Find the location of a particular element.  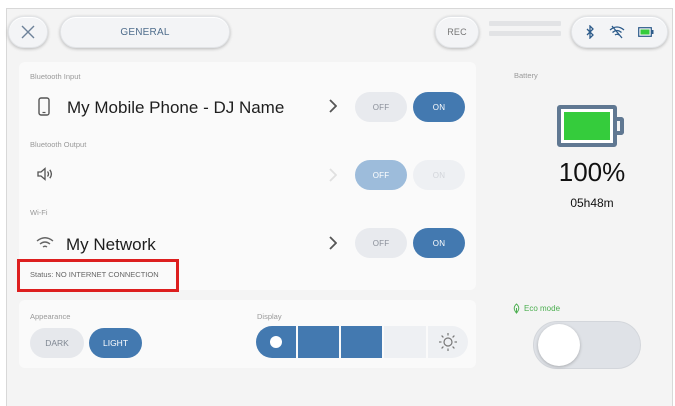

close-button is located at coordinates (28, 32).